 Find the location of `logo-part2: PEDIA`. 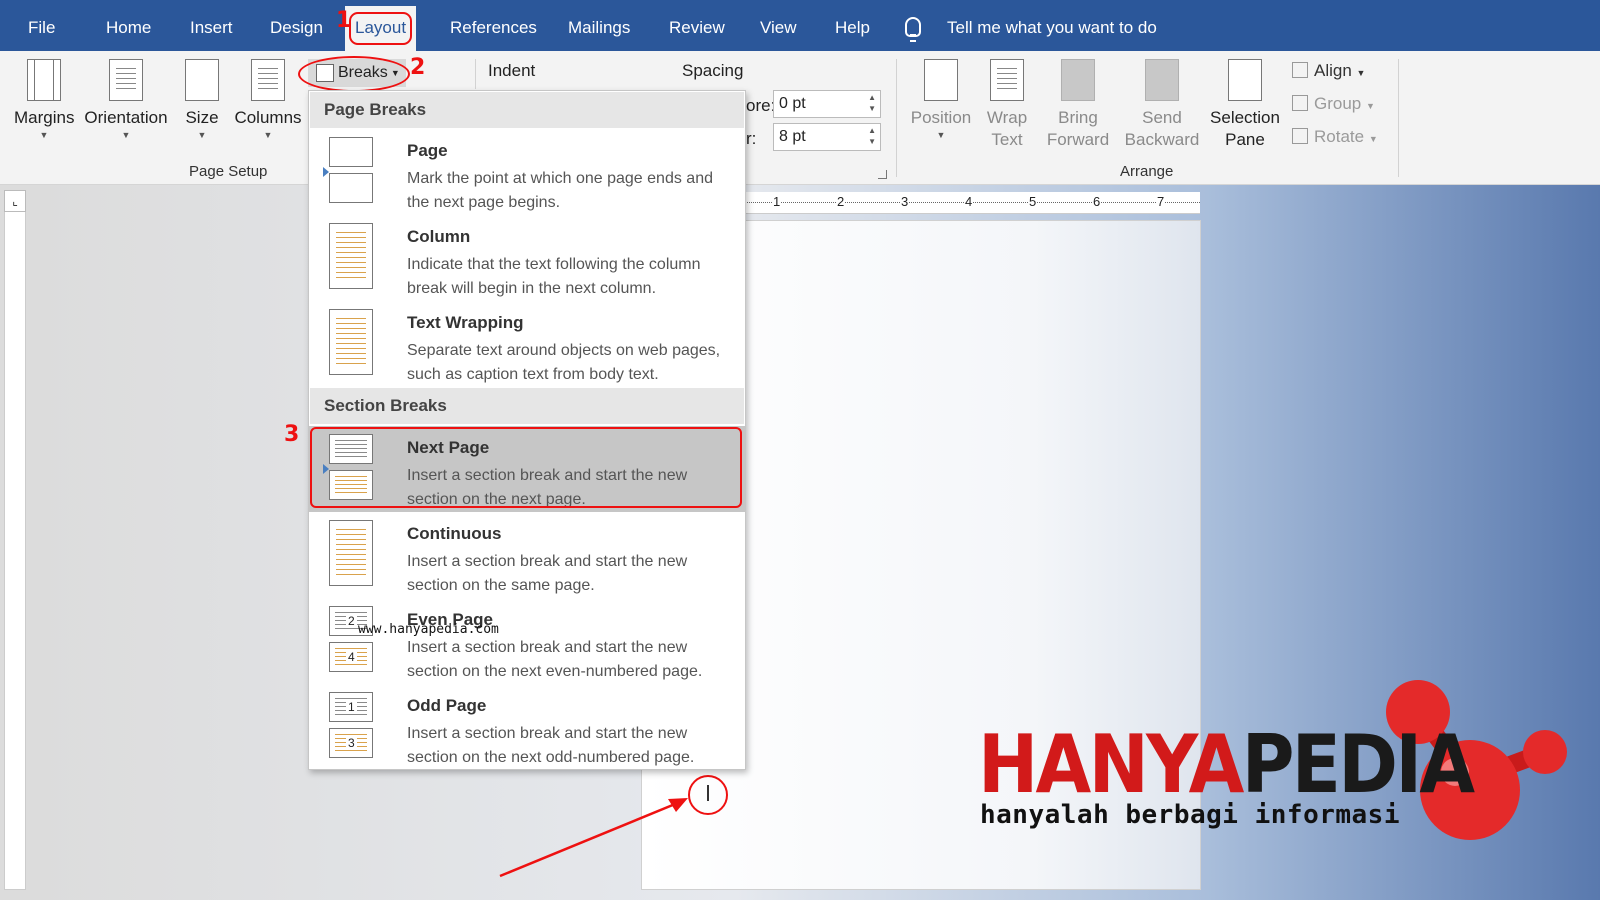

logo-part2: PEDIA is located at coordinates (1358, 764).